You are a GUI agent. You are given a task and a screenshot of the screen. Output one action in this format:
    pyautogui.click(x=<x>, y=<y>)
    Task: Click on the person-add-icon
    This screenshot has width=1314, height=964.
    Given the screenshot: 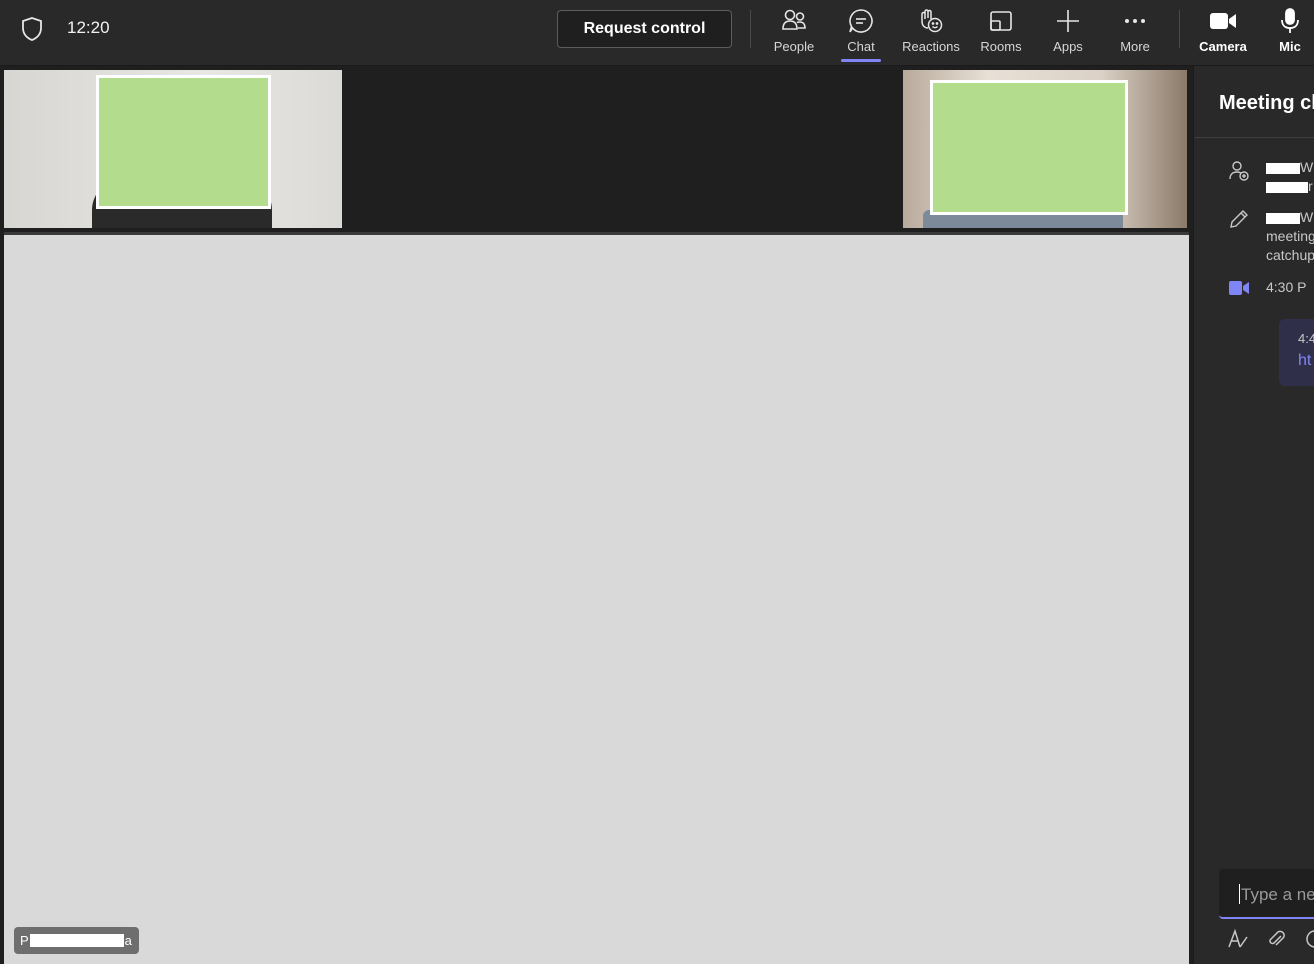 What is the action you would take?
    pyautogui.click(x=1239, y=171)
    